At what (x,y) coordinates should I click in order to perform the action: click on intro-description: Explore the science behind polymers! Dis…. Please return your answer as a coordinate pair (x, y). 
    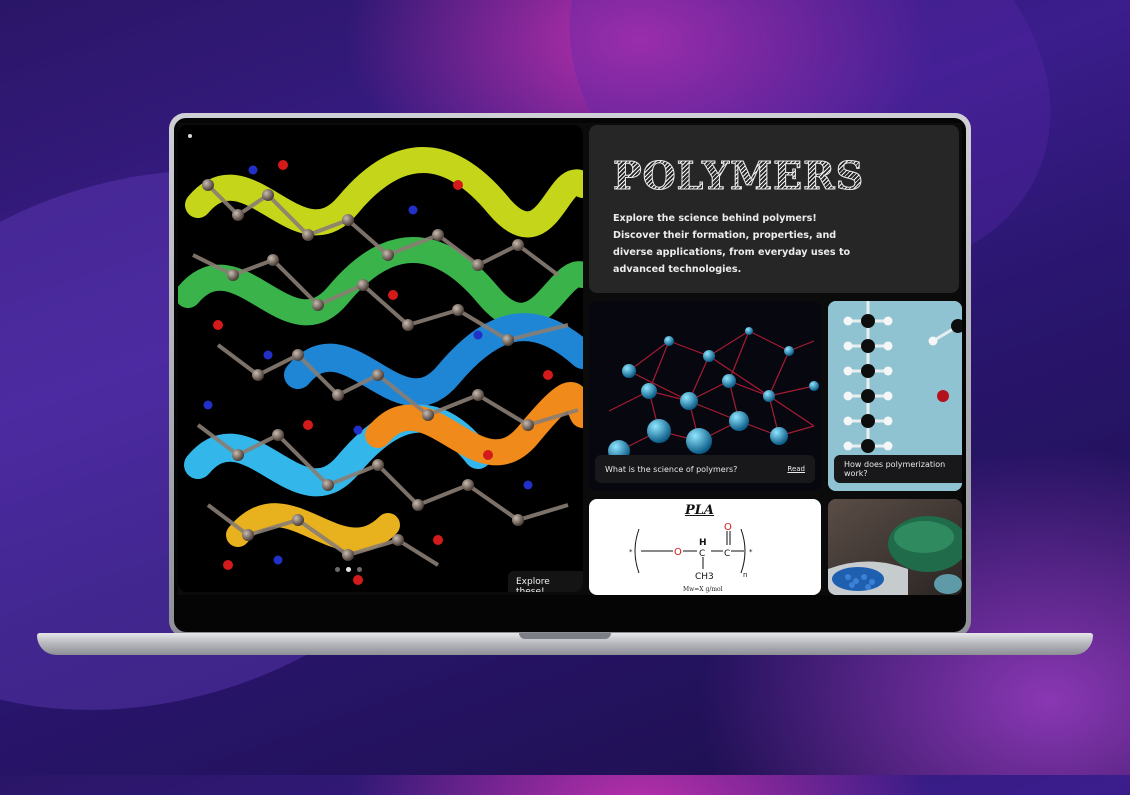
    Looking at the image, I should click on (732, 244).